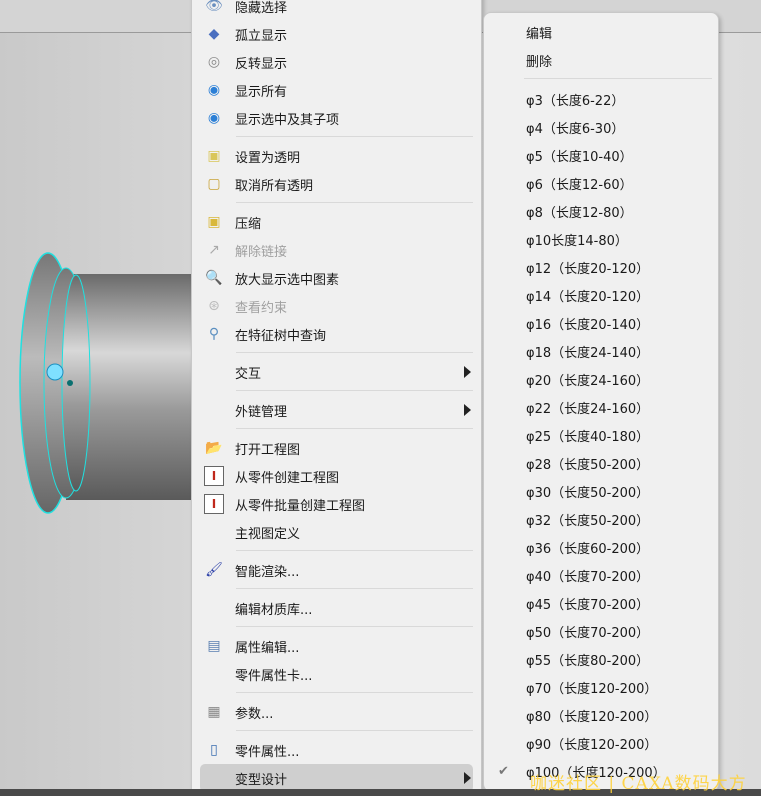  Describe the element at coordinates (261, 780) in the screenshot. I see `menu-item-label: 变型设计` at that location.